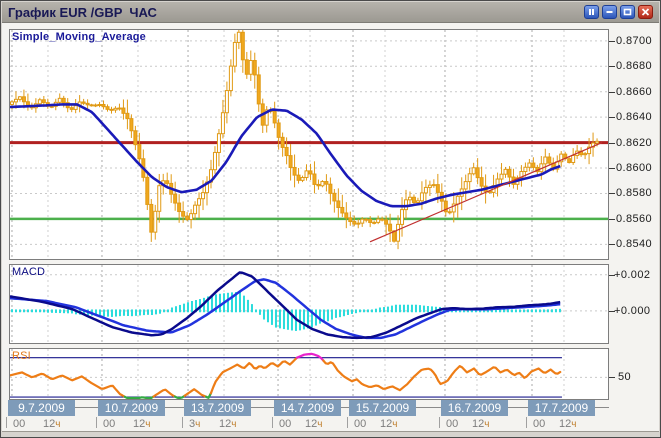 The image size is (661, 438). I want to click on minimize-button, so click(609, 12).